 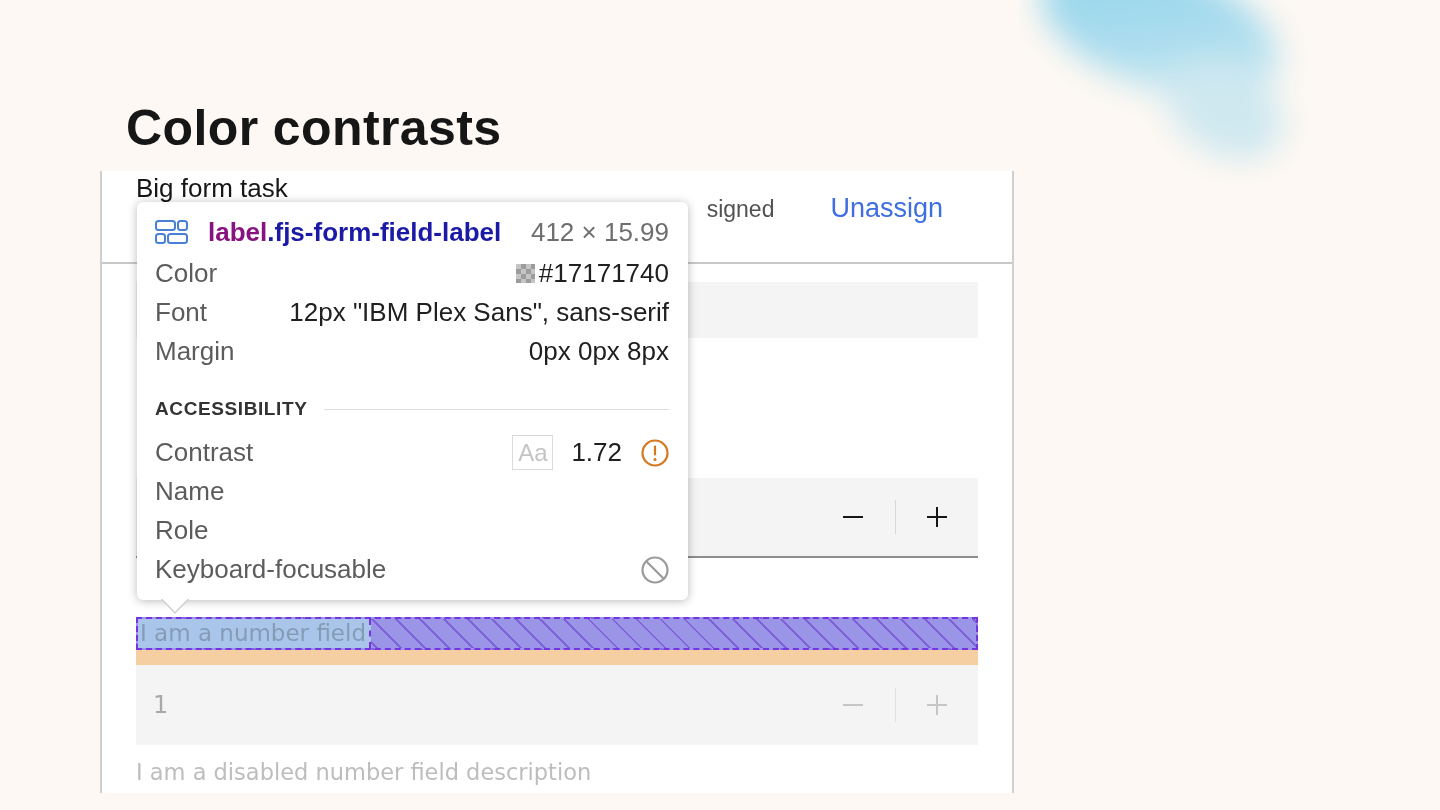 I want to click on field-description: I am a disabled number field description, so click(x=364, y=772).